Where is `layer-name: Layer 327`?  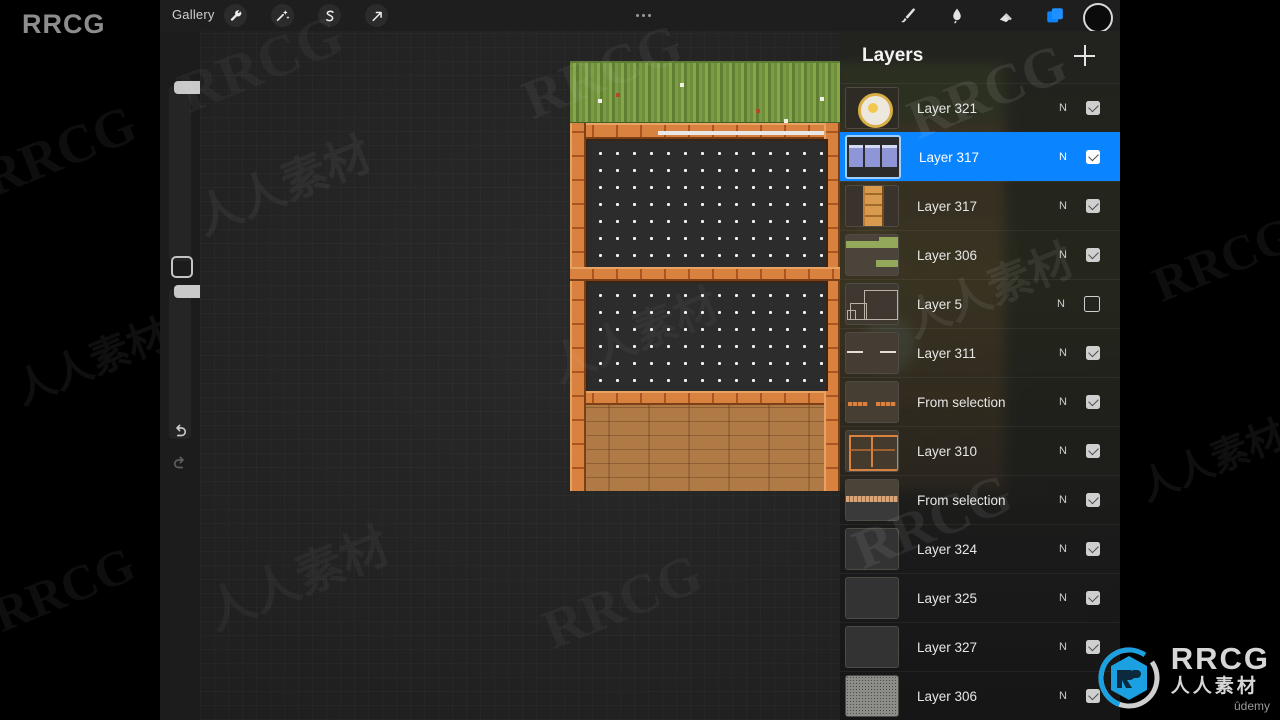 layer-name: Layer 327 is located at coordinates (983, 647).